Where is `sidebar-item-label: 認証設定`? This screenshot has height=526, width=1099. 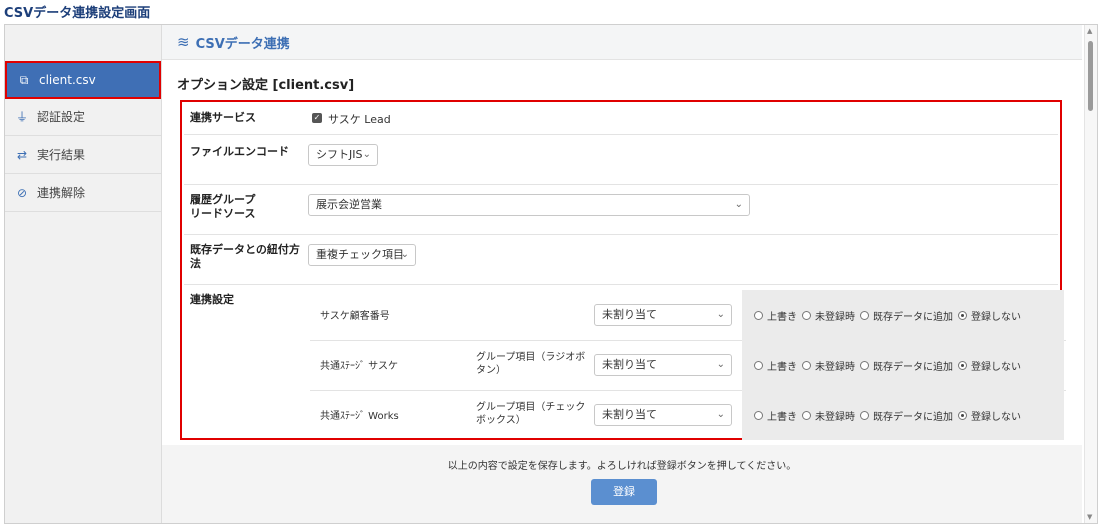
sidebar-item-label: 認証設定 is located at coordinates (61, 117).